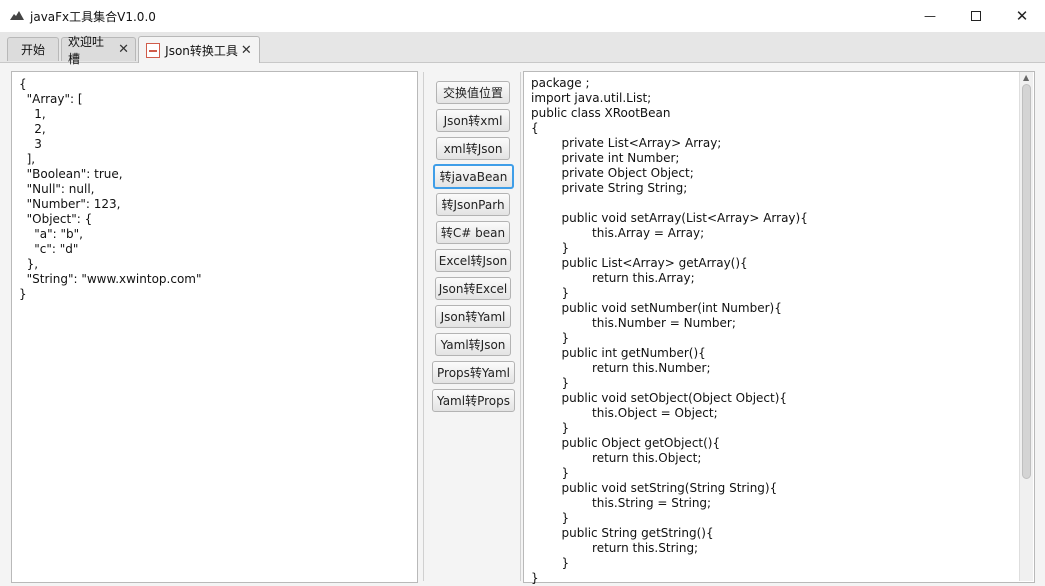 The height and width of the screenshot is (586, 1045). I want to click on tab-label: 开始, so click(32, 50).